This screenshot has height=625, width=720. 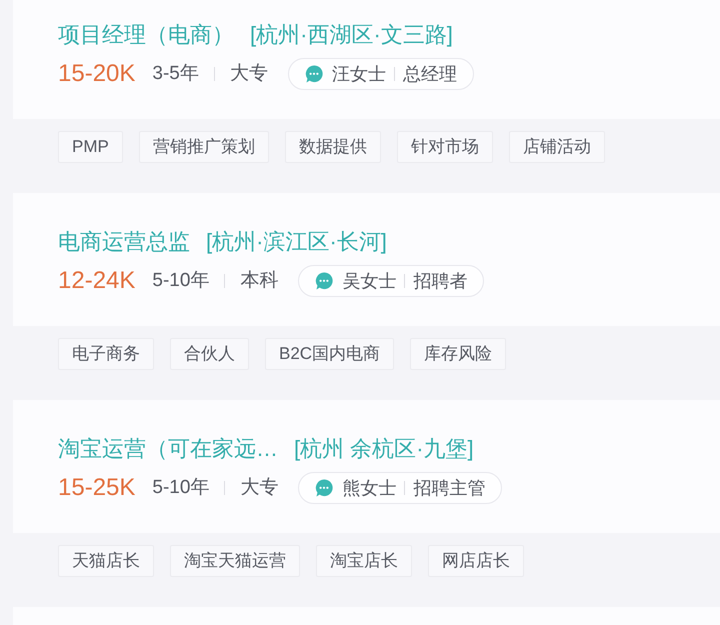 What do you see at coordinates (106, 354) in the screenshot?
I see `skill-tag: 电子商务` at bounding box center [106, 354].